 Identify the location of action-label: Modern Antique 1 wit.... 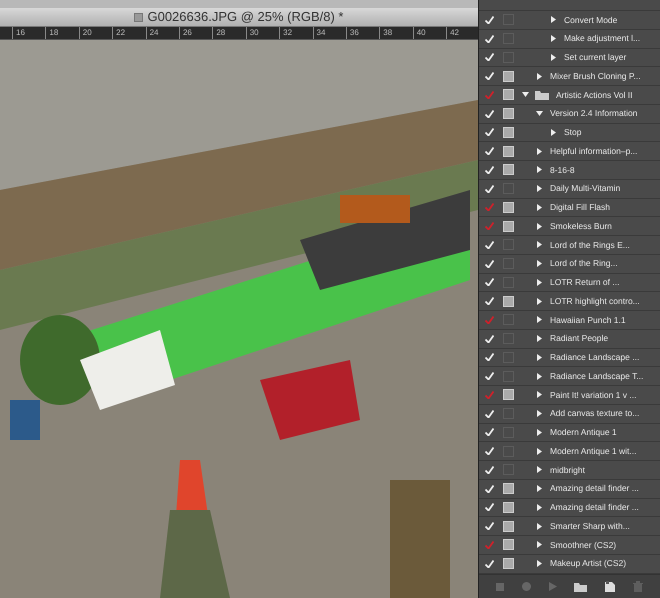
(593, 451).